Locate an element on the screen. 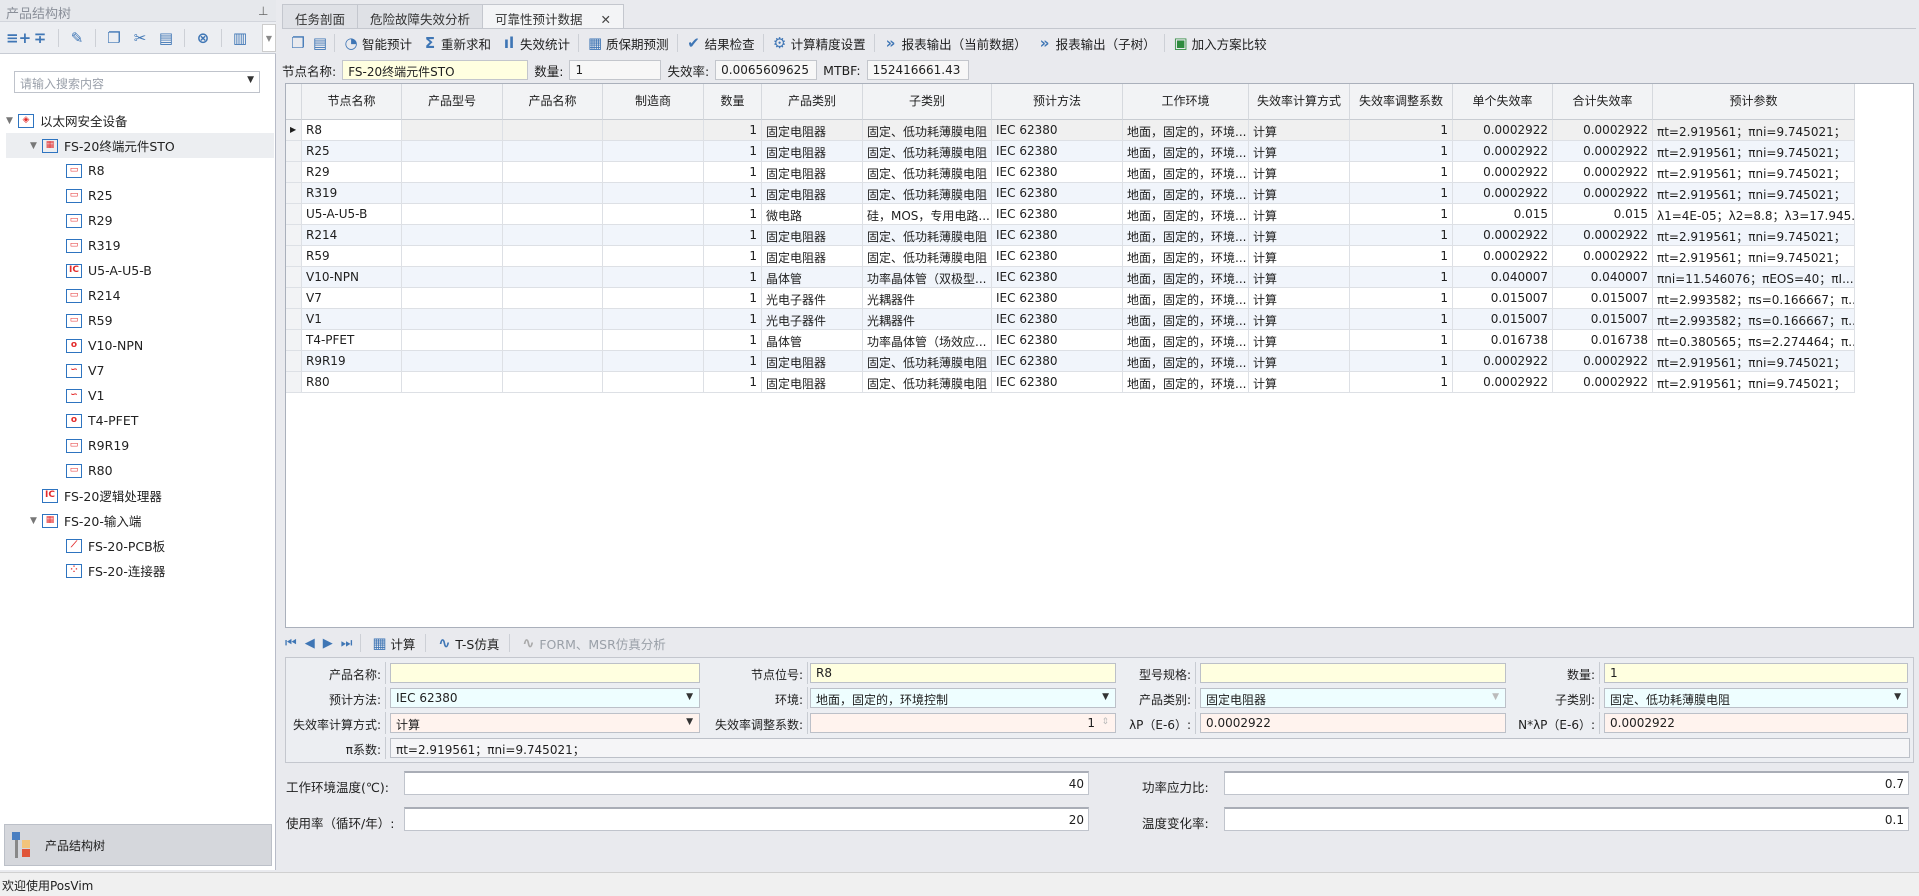  tree-node: ▼ ◈ 以太网安全设备 is located at coordinates (140, 120).